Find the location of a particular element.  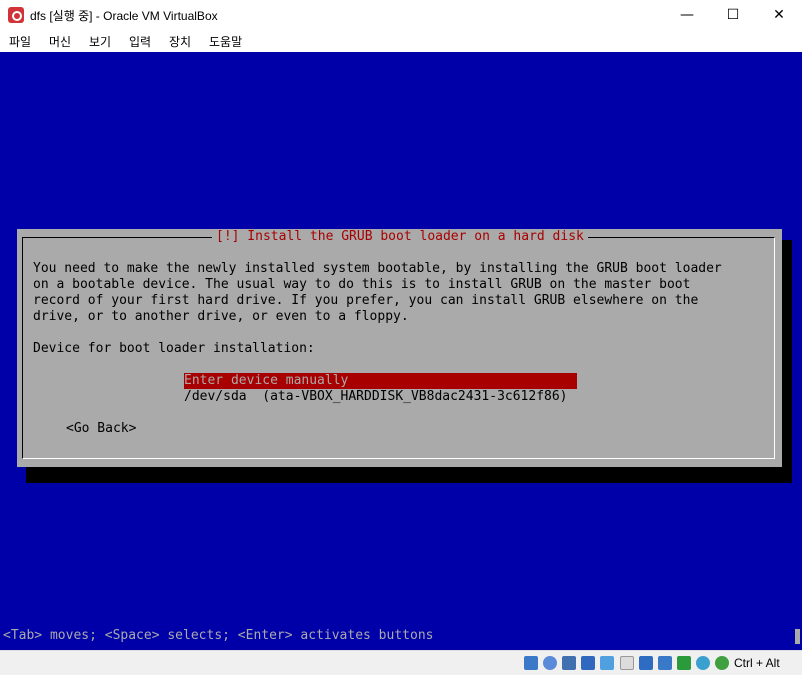

window-titlebar: dfs [실행 중] - Oracle VM VirtualBox — ☐ ✕ is located at coordinates (401, 15).